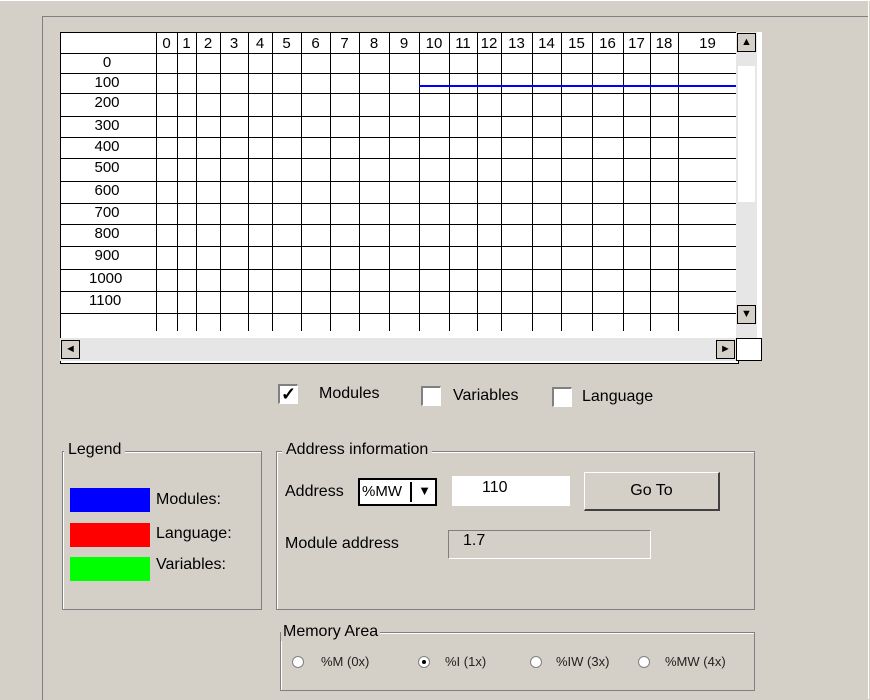 Image resolution: width=870 pixels, height=700 pixels. What do you see at coordinates (107, 212) in the screenshot?
I see `row-header: 700` at bounding box center [107, 212].